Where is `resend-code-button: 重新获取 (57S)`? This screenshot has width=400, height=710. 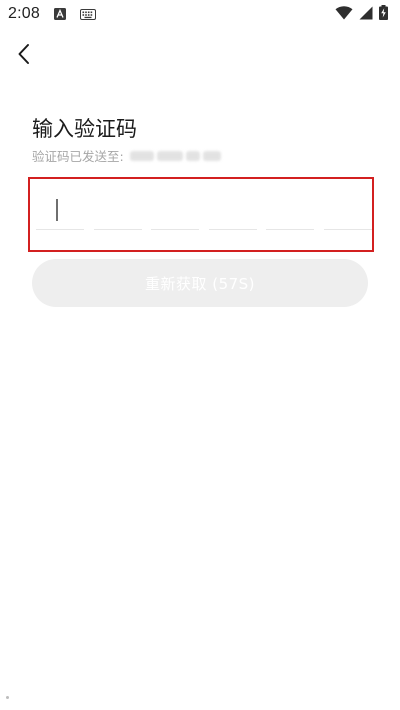 resend-code-button: 重新获取 (57S) is located at coordinates (200, 283).